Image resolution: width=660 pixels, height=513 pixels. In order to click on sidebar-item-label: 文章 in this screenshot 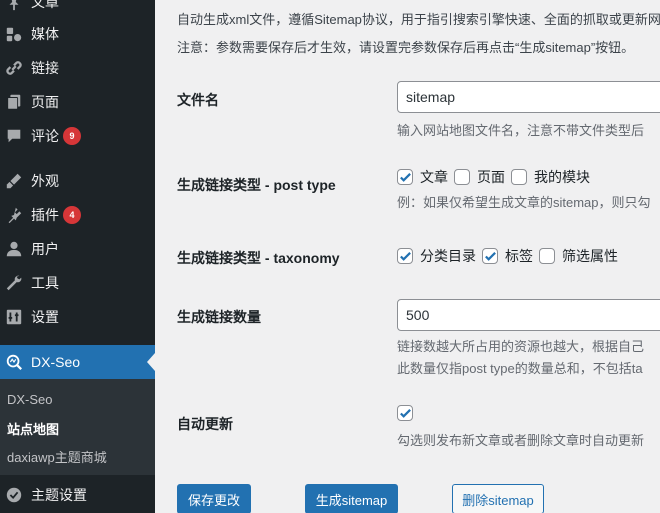, I will do `click(45, 5)`.